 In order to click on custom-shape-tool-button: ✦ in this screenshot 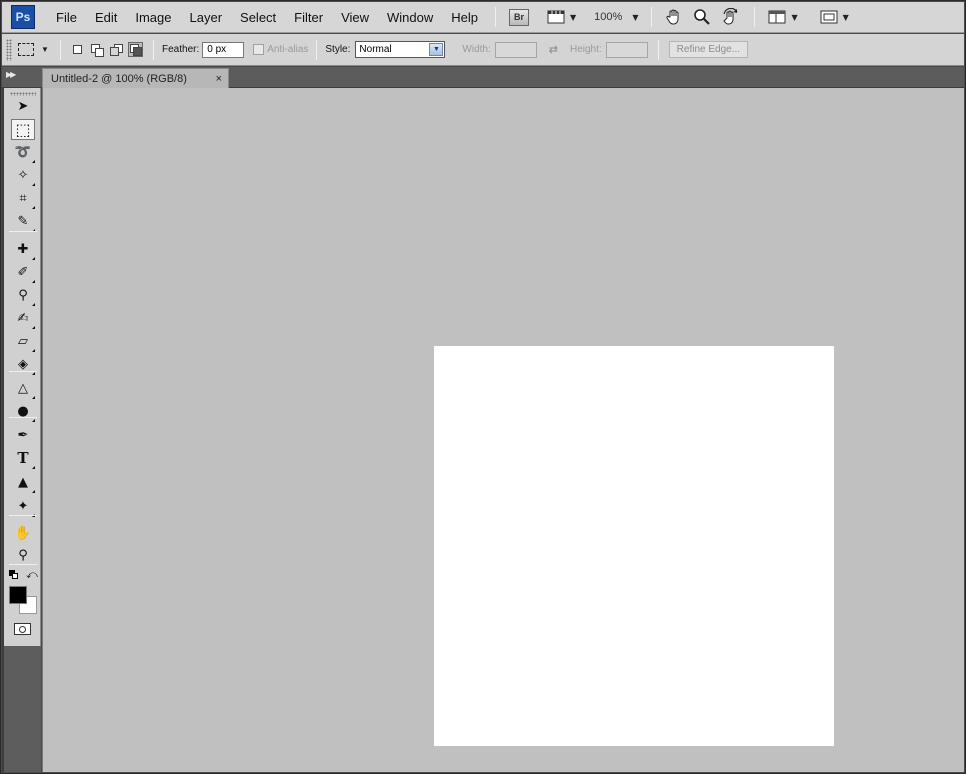, I will do `click(23, 506)`.